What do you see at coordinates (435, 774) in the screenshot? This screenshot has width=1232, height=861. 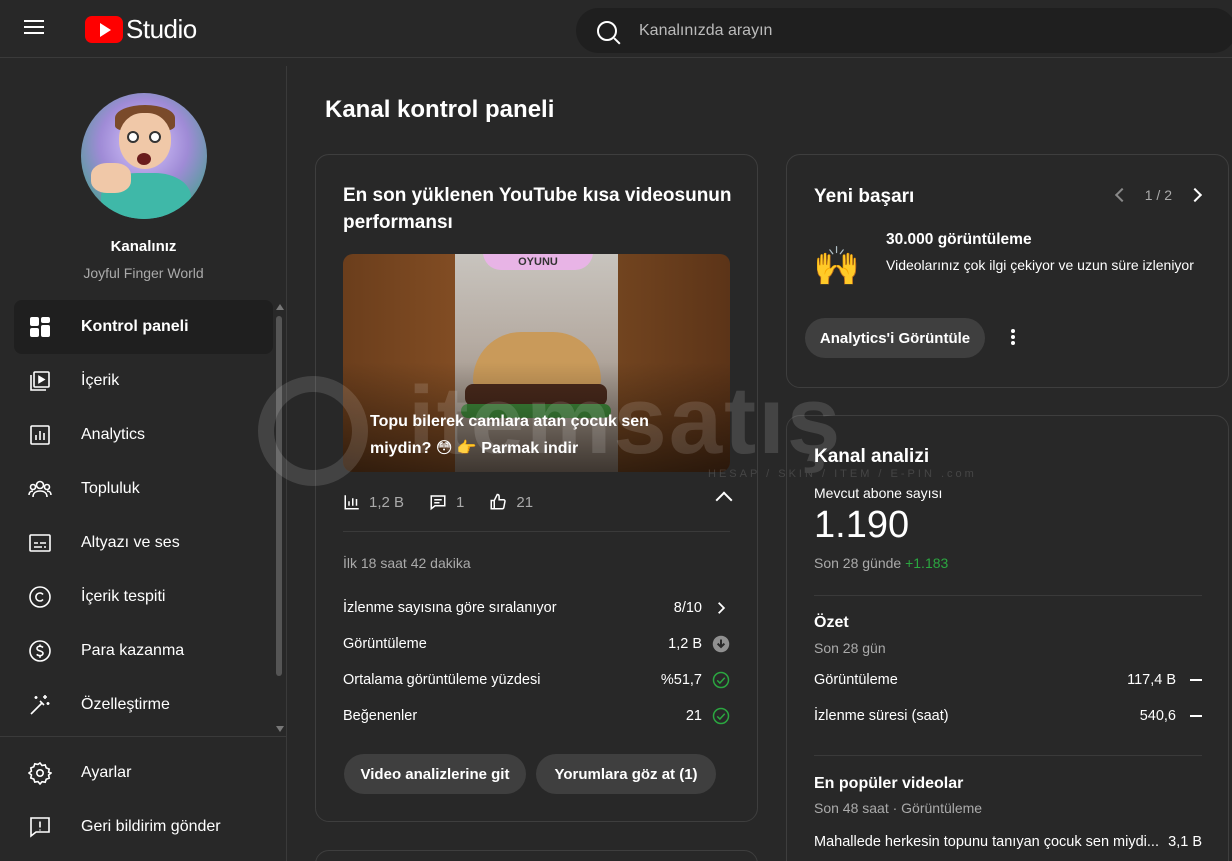 I see `video-analytics-button: Video analizlerine git` at bounding box center [435, 774].